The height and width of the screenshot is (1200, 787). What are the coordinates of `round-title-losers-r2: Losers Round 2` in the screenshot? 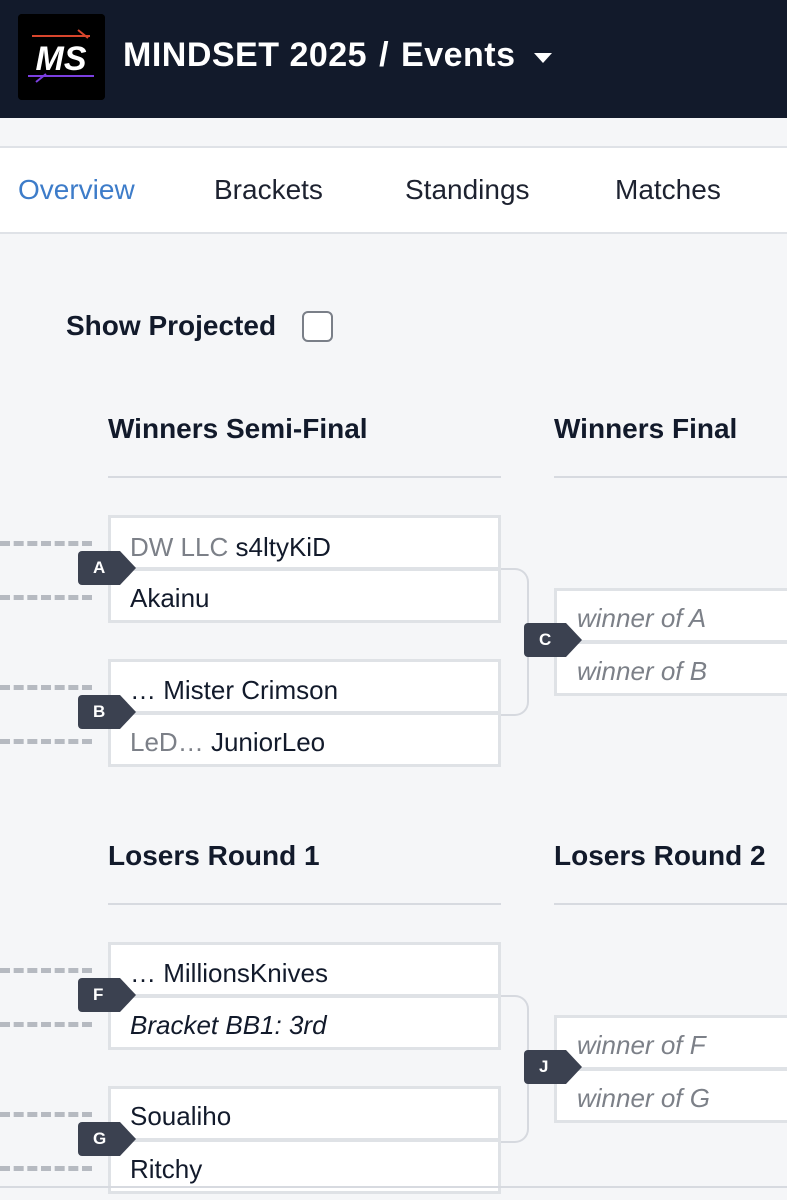 It's located at (660, 855).